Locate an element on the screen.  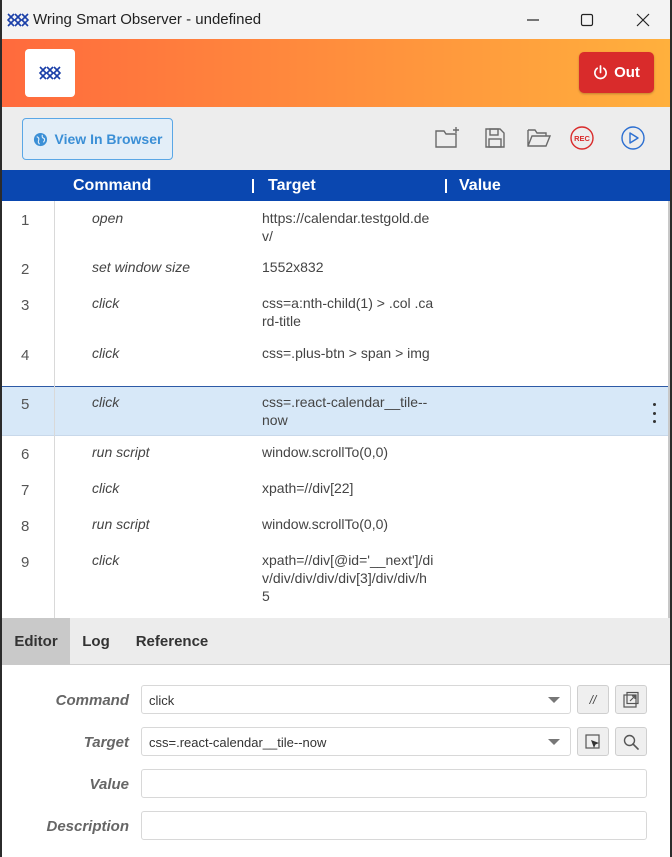
save-button is located at coordinates (495, 138).